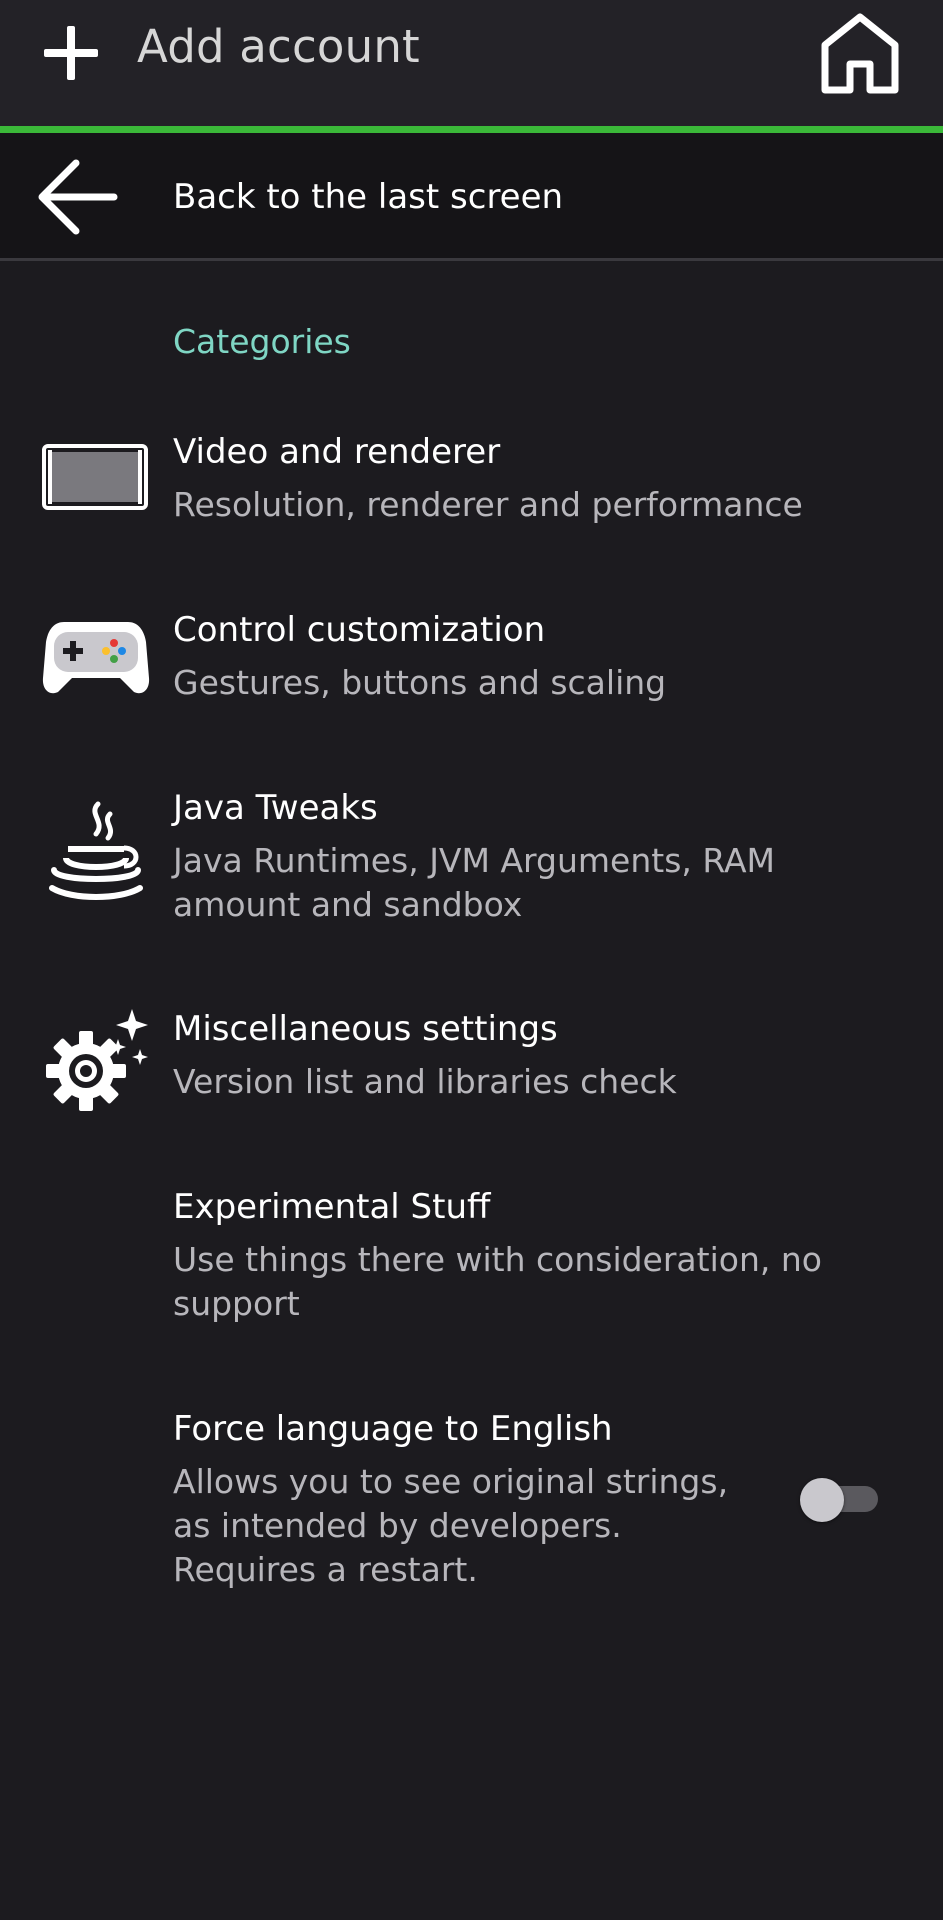  I want to click on item-summary: Gestures, buttons and scaling, so click(420, 682).